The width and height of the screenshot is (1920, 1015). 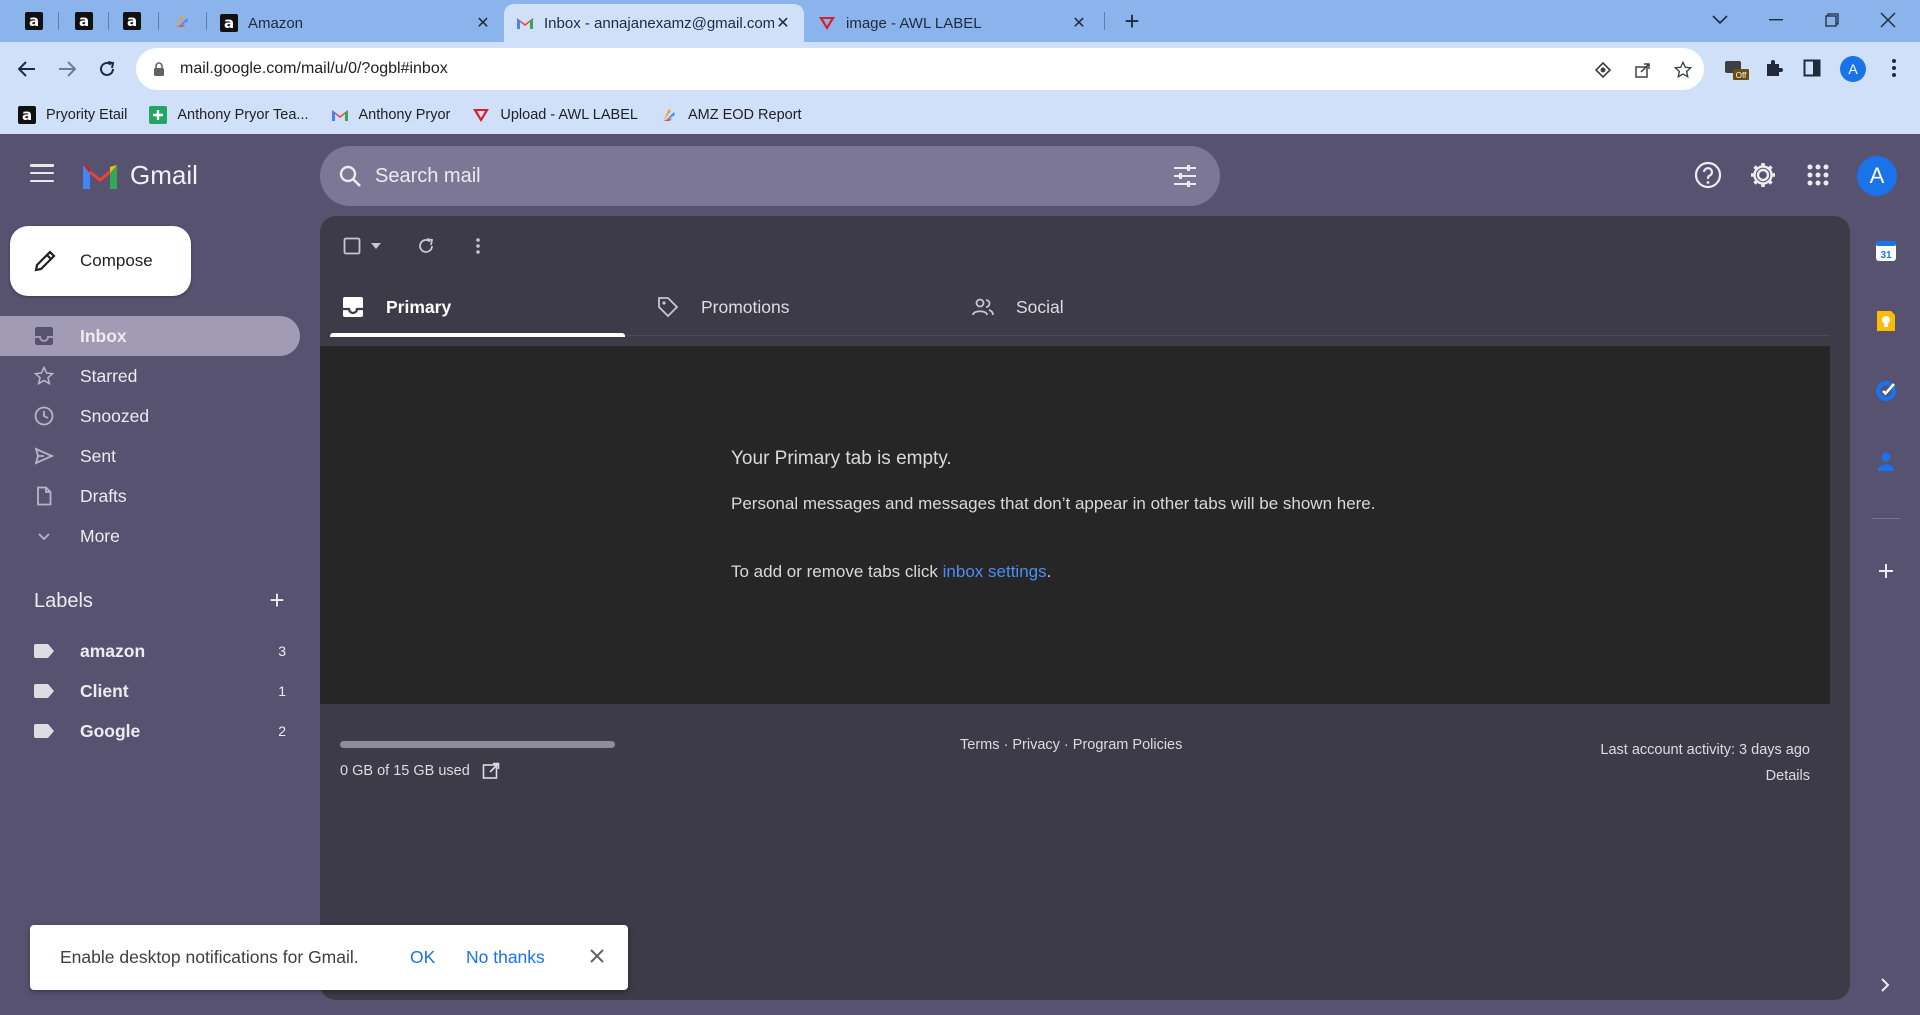 I want to click on draft-file-icon, so click(x=44, y=496).